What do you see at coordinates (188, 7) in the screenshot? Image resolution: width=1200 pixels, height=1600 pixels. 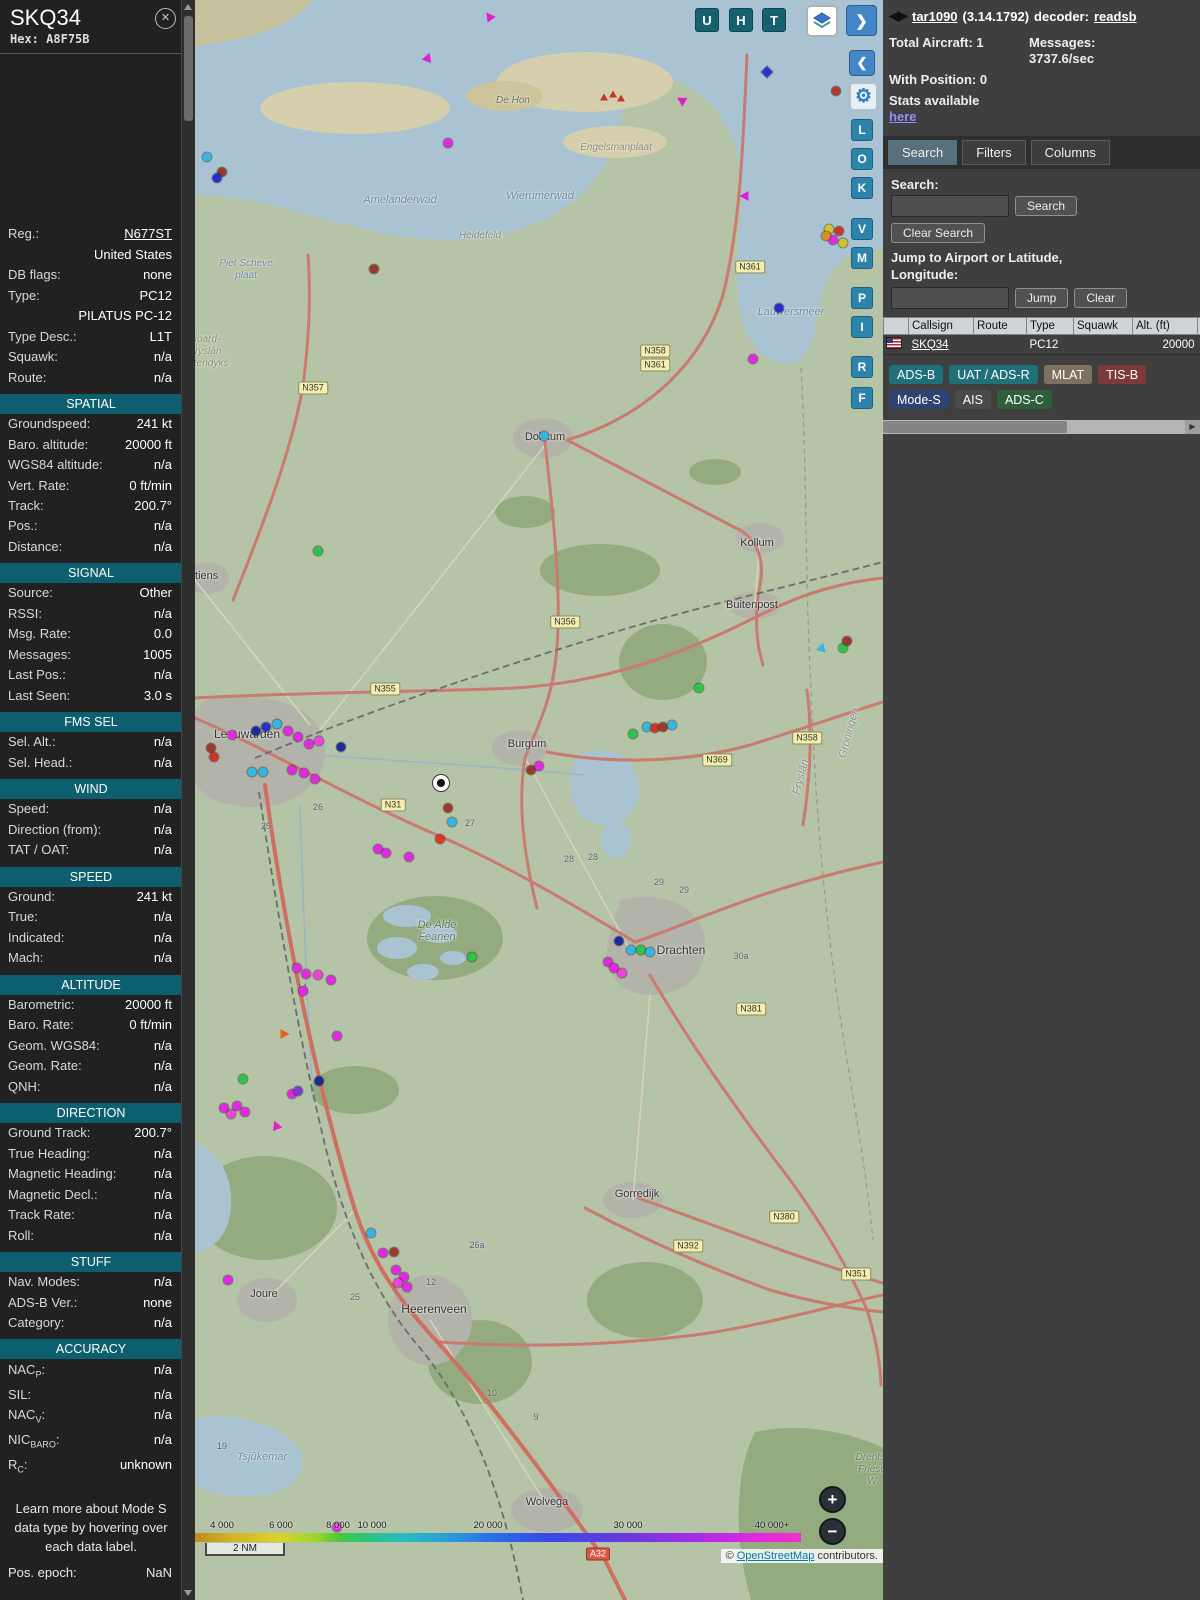 I see `scroll-up-icon` at bounding box center [188, 7].